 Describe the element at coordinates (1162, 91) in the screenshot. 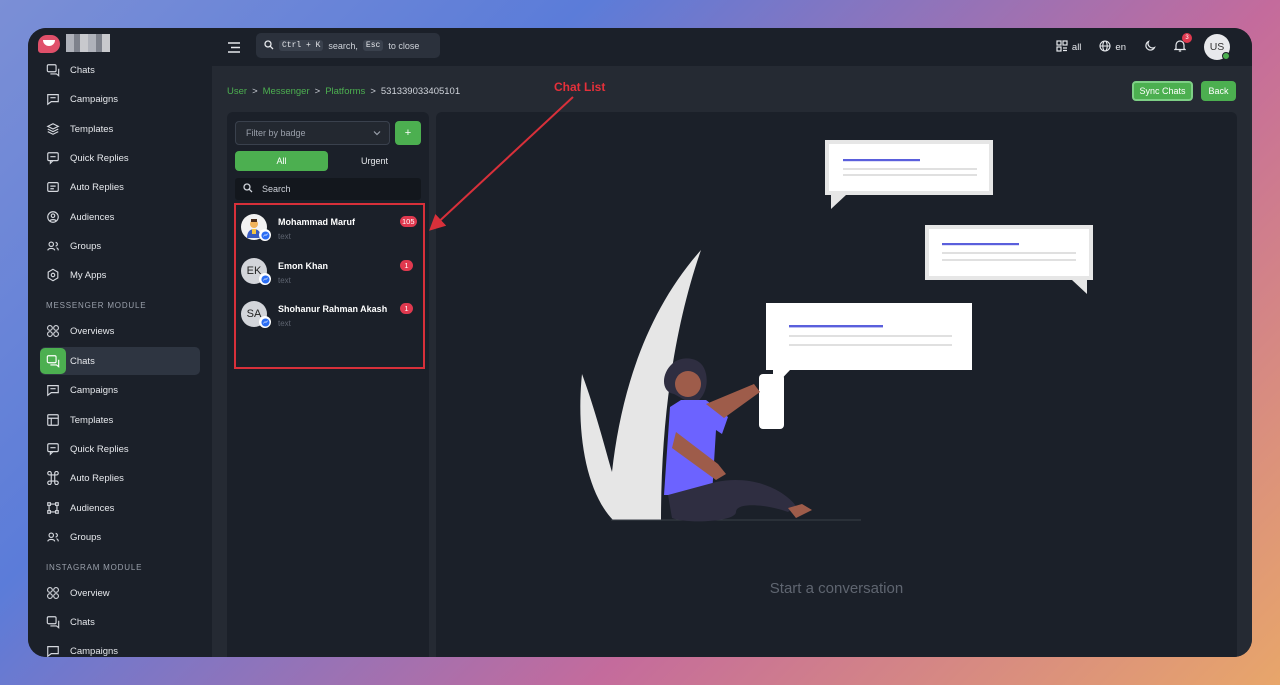

I see `sync-chats-button: Sync Chats` at that location.